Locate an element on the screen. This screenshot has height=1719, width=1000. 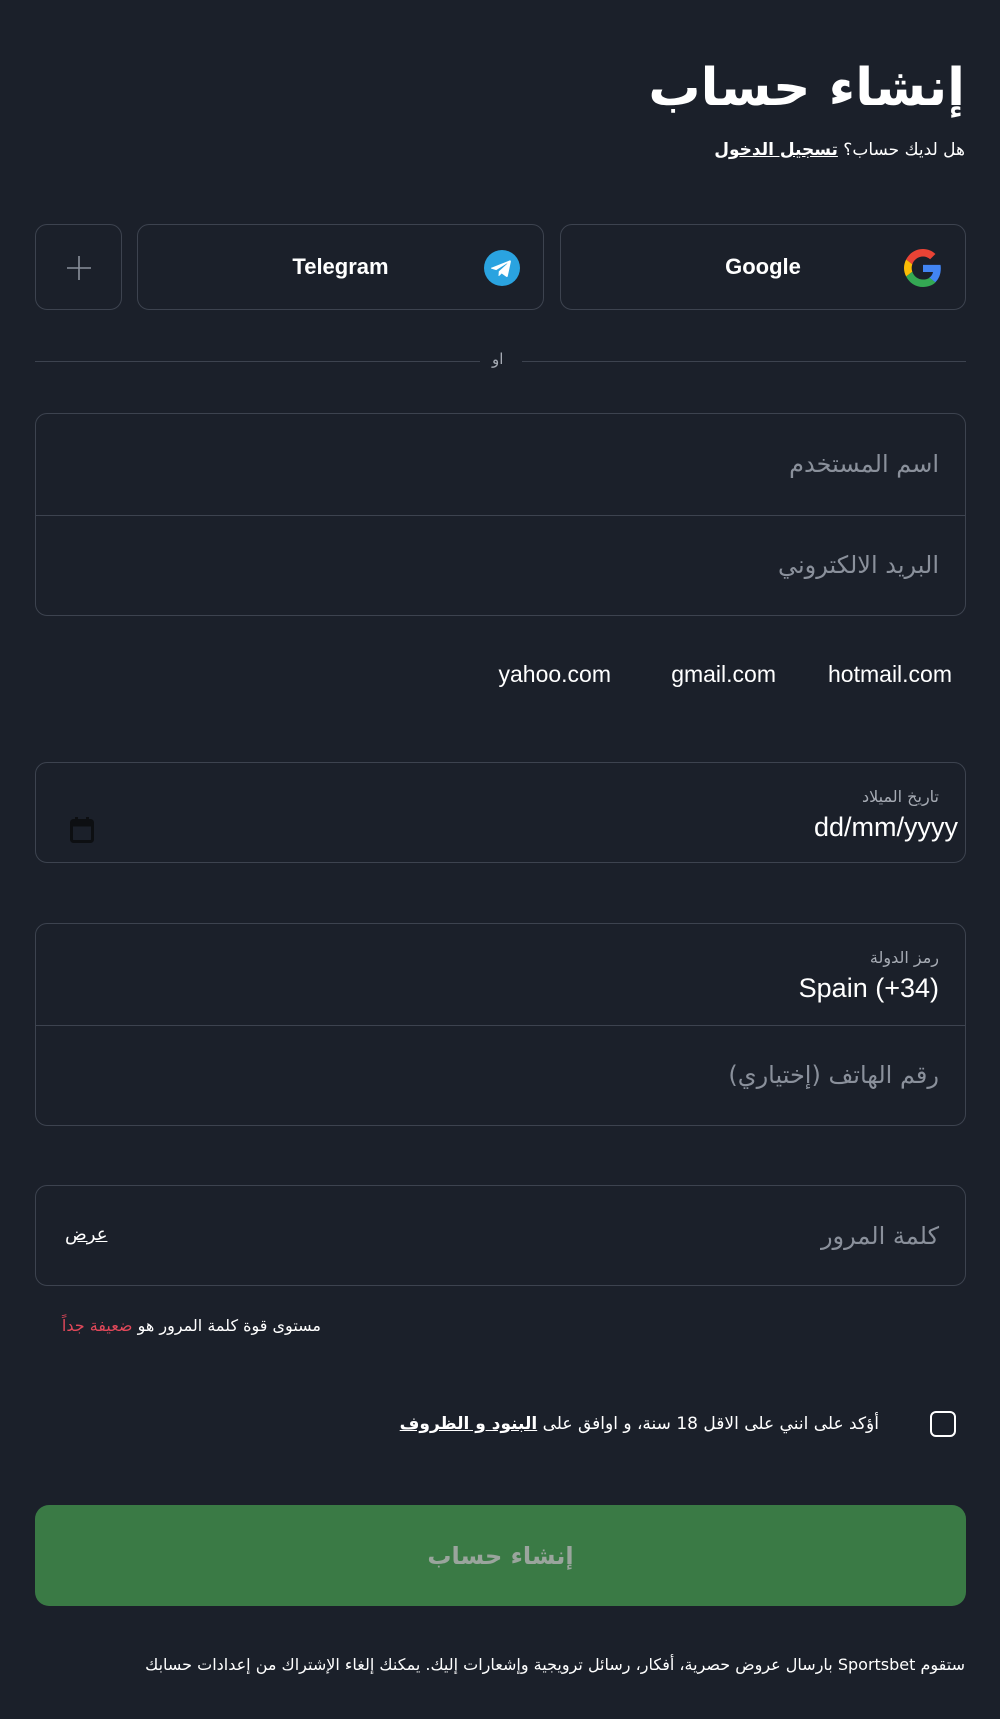
password-strength: مستوى قوة كلمة المرور هو ضعيفة جداً is located at coordinates (191, 1325).